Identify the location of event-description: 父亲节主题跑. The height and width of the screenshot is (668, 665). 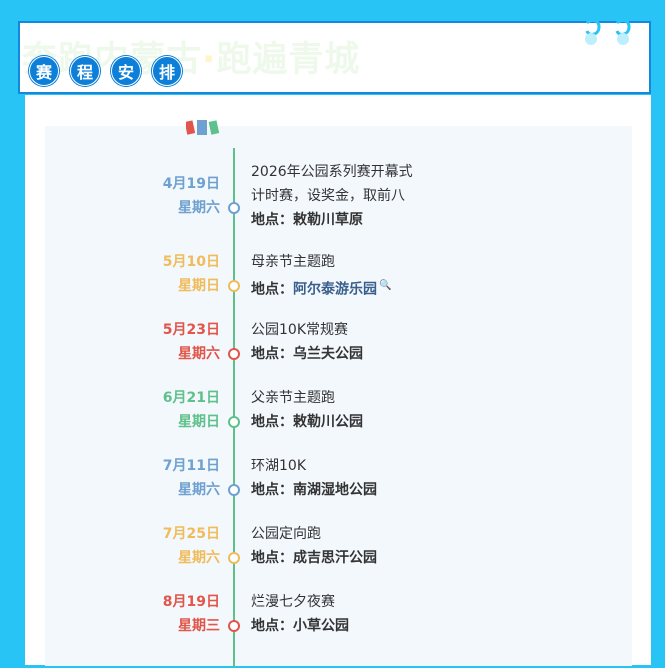
(293, 398).